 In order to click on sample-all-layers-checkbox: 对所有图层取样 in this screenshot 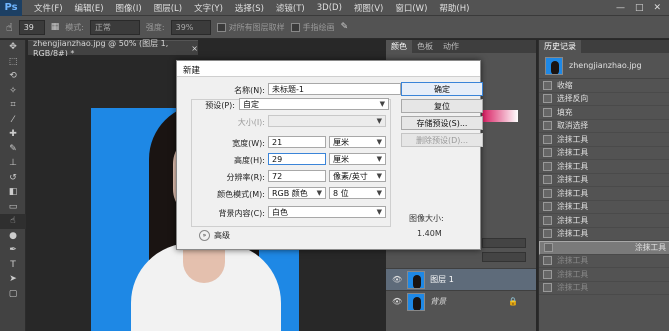, I will do `click(250, 27)`.